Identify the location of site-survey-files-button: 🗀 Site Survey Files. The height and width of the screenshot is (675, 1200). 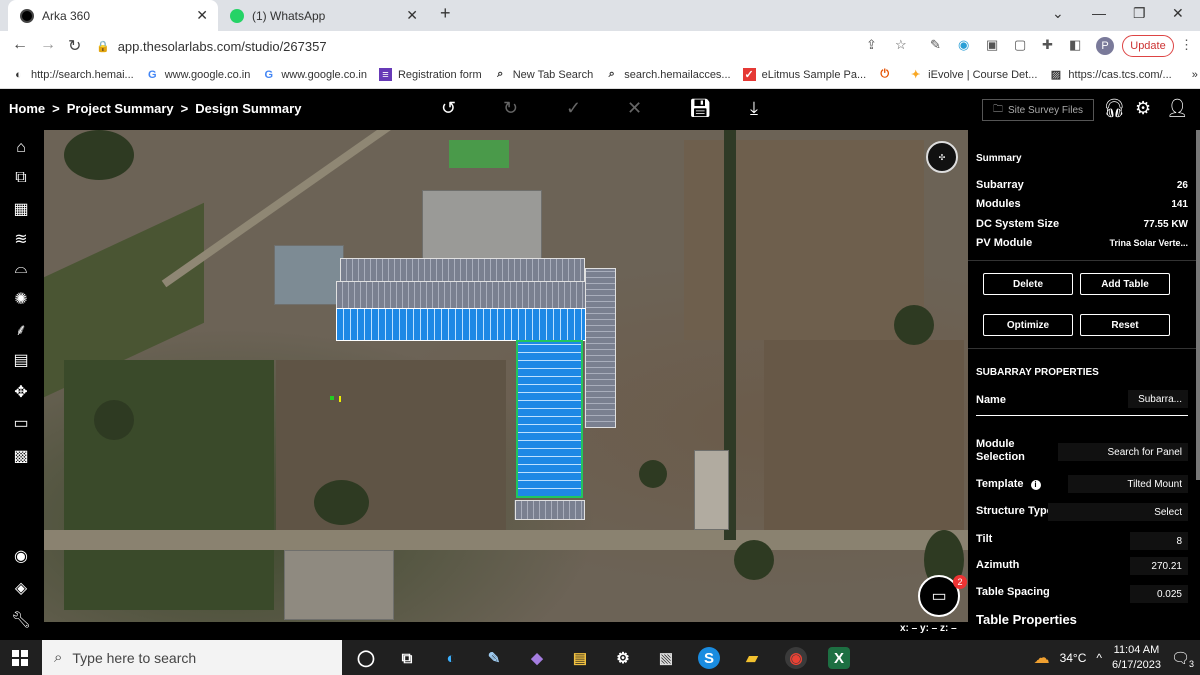
(1038, 110).